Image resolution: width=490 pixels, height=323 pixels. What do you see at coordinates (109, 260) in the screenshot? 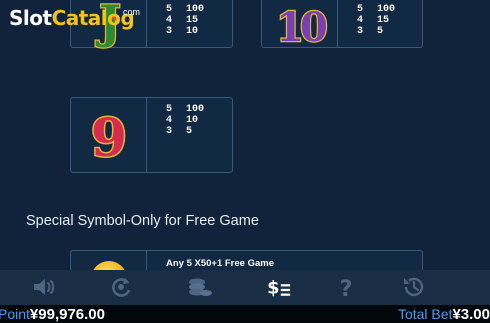
I see `special-symbol-cell` at bounding box center [109, 260].